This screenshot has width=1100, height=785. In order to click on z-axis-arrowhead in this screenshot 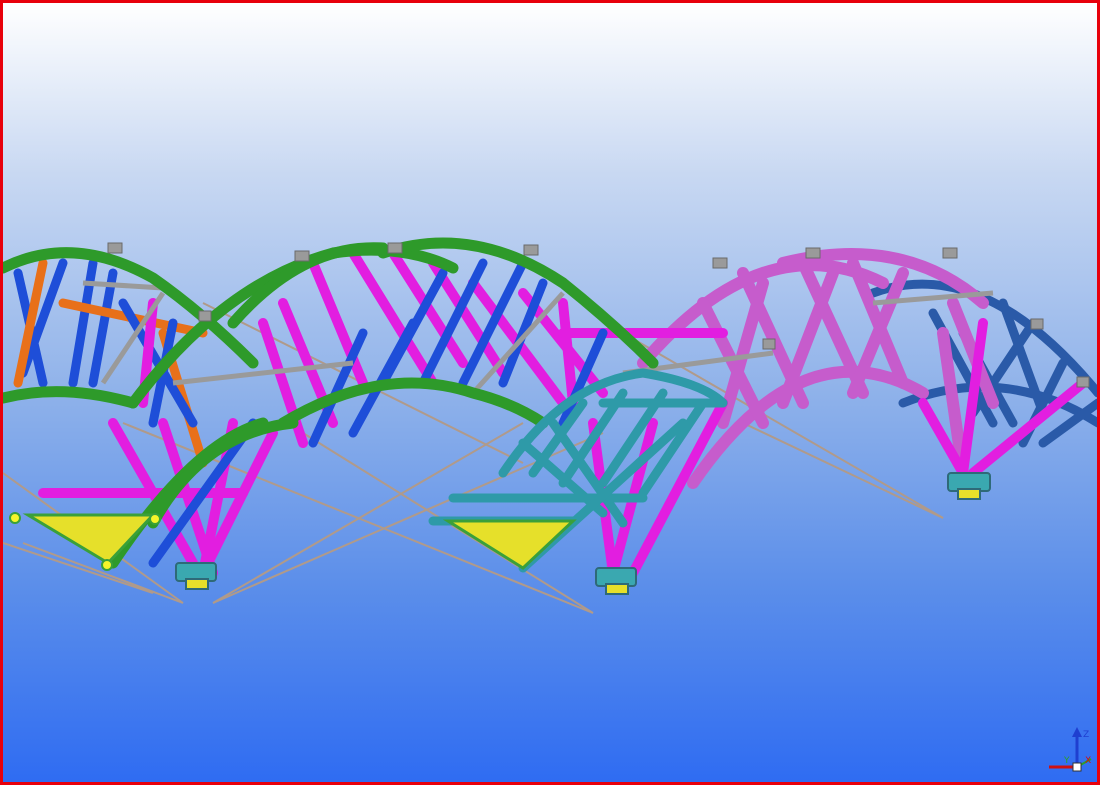, I will do `click(1077, 732)`.